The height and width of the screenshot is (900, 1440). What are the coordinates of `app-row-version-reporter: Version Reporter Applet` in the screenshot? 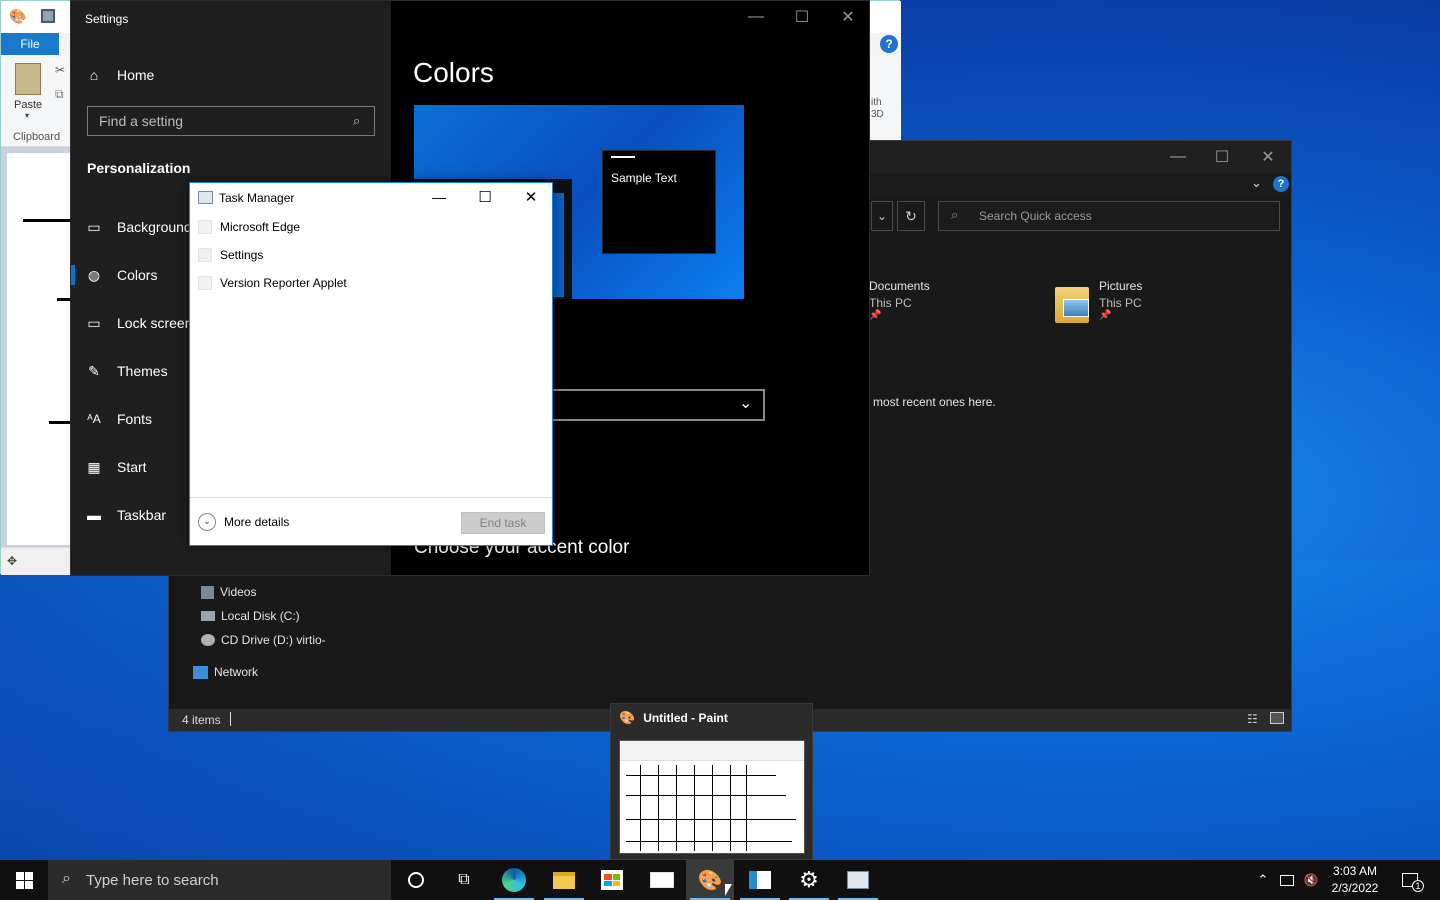 It's located at (368, 283).